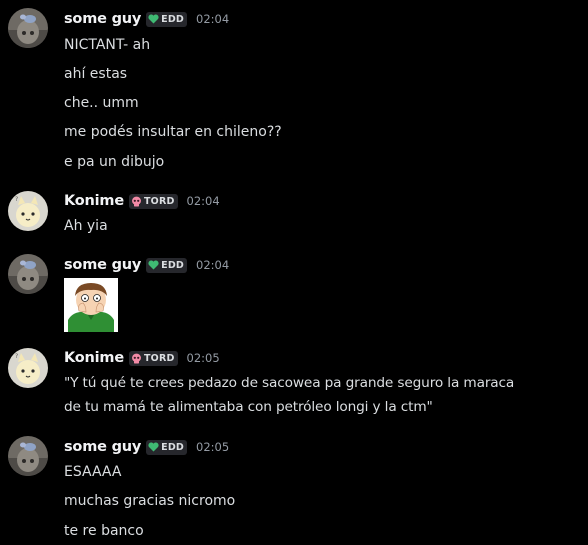 The width and height of the screenshot is (588, 545). I want to click on message-line: che.. umm, so click(101, 103).